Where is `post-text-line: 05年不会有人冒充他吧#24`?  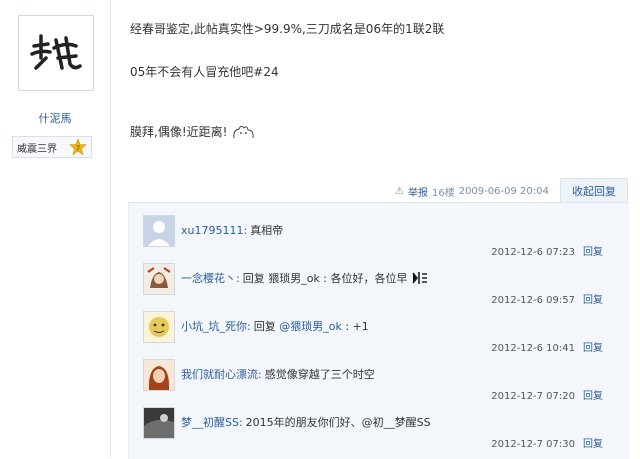 post-text-line: 05年不会有人冒充他吧#24 is located at coordinates (204, 72).